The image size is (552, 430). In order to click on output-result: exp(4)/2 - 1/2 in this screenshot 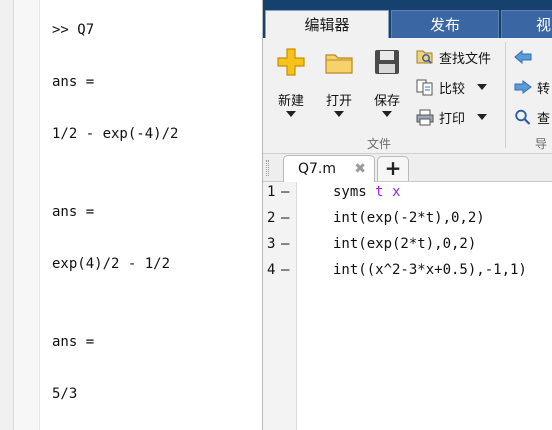, I will do `click(111, 264)`.